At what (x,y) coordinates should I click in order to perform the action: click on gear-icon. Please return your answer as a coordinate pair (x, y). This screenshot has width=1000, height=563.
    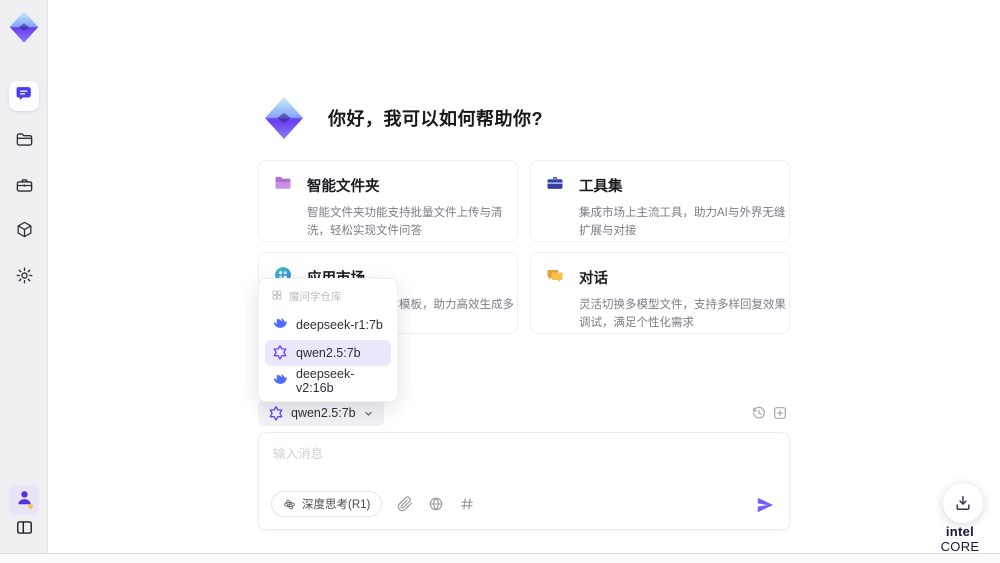
    Looking at the image, I should click on (24, 278).